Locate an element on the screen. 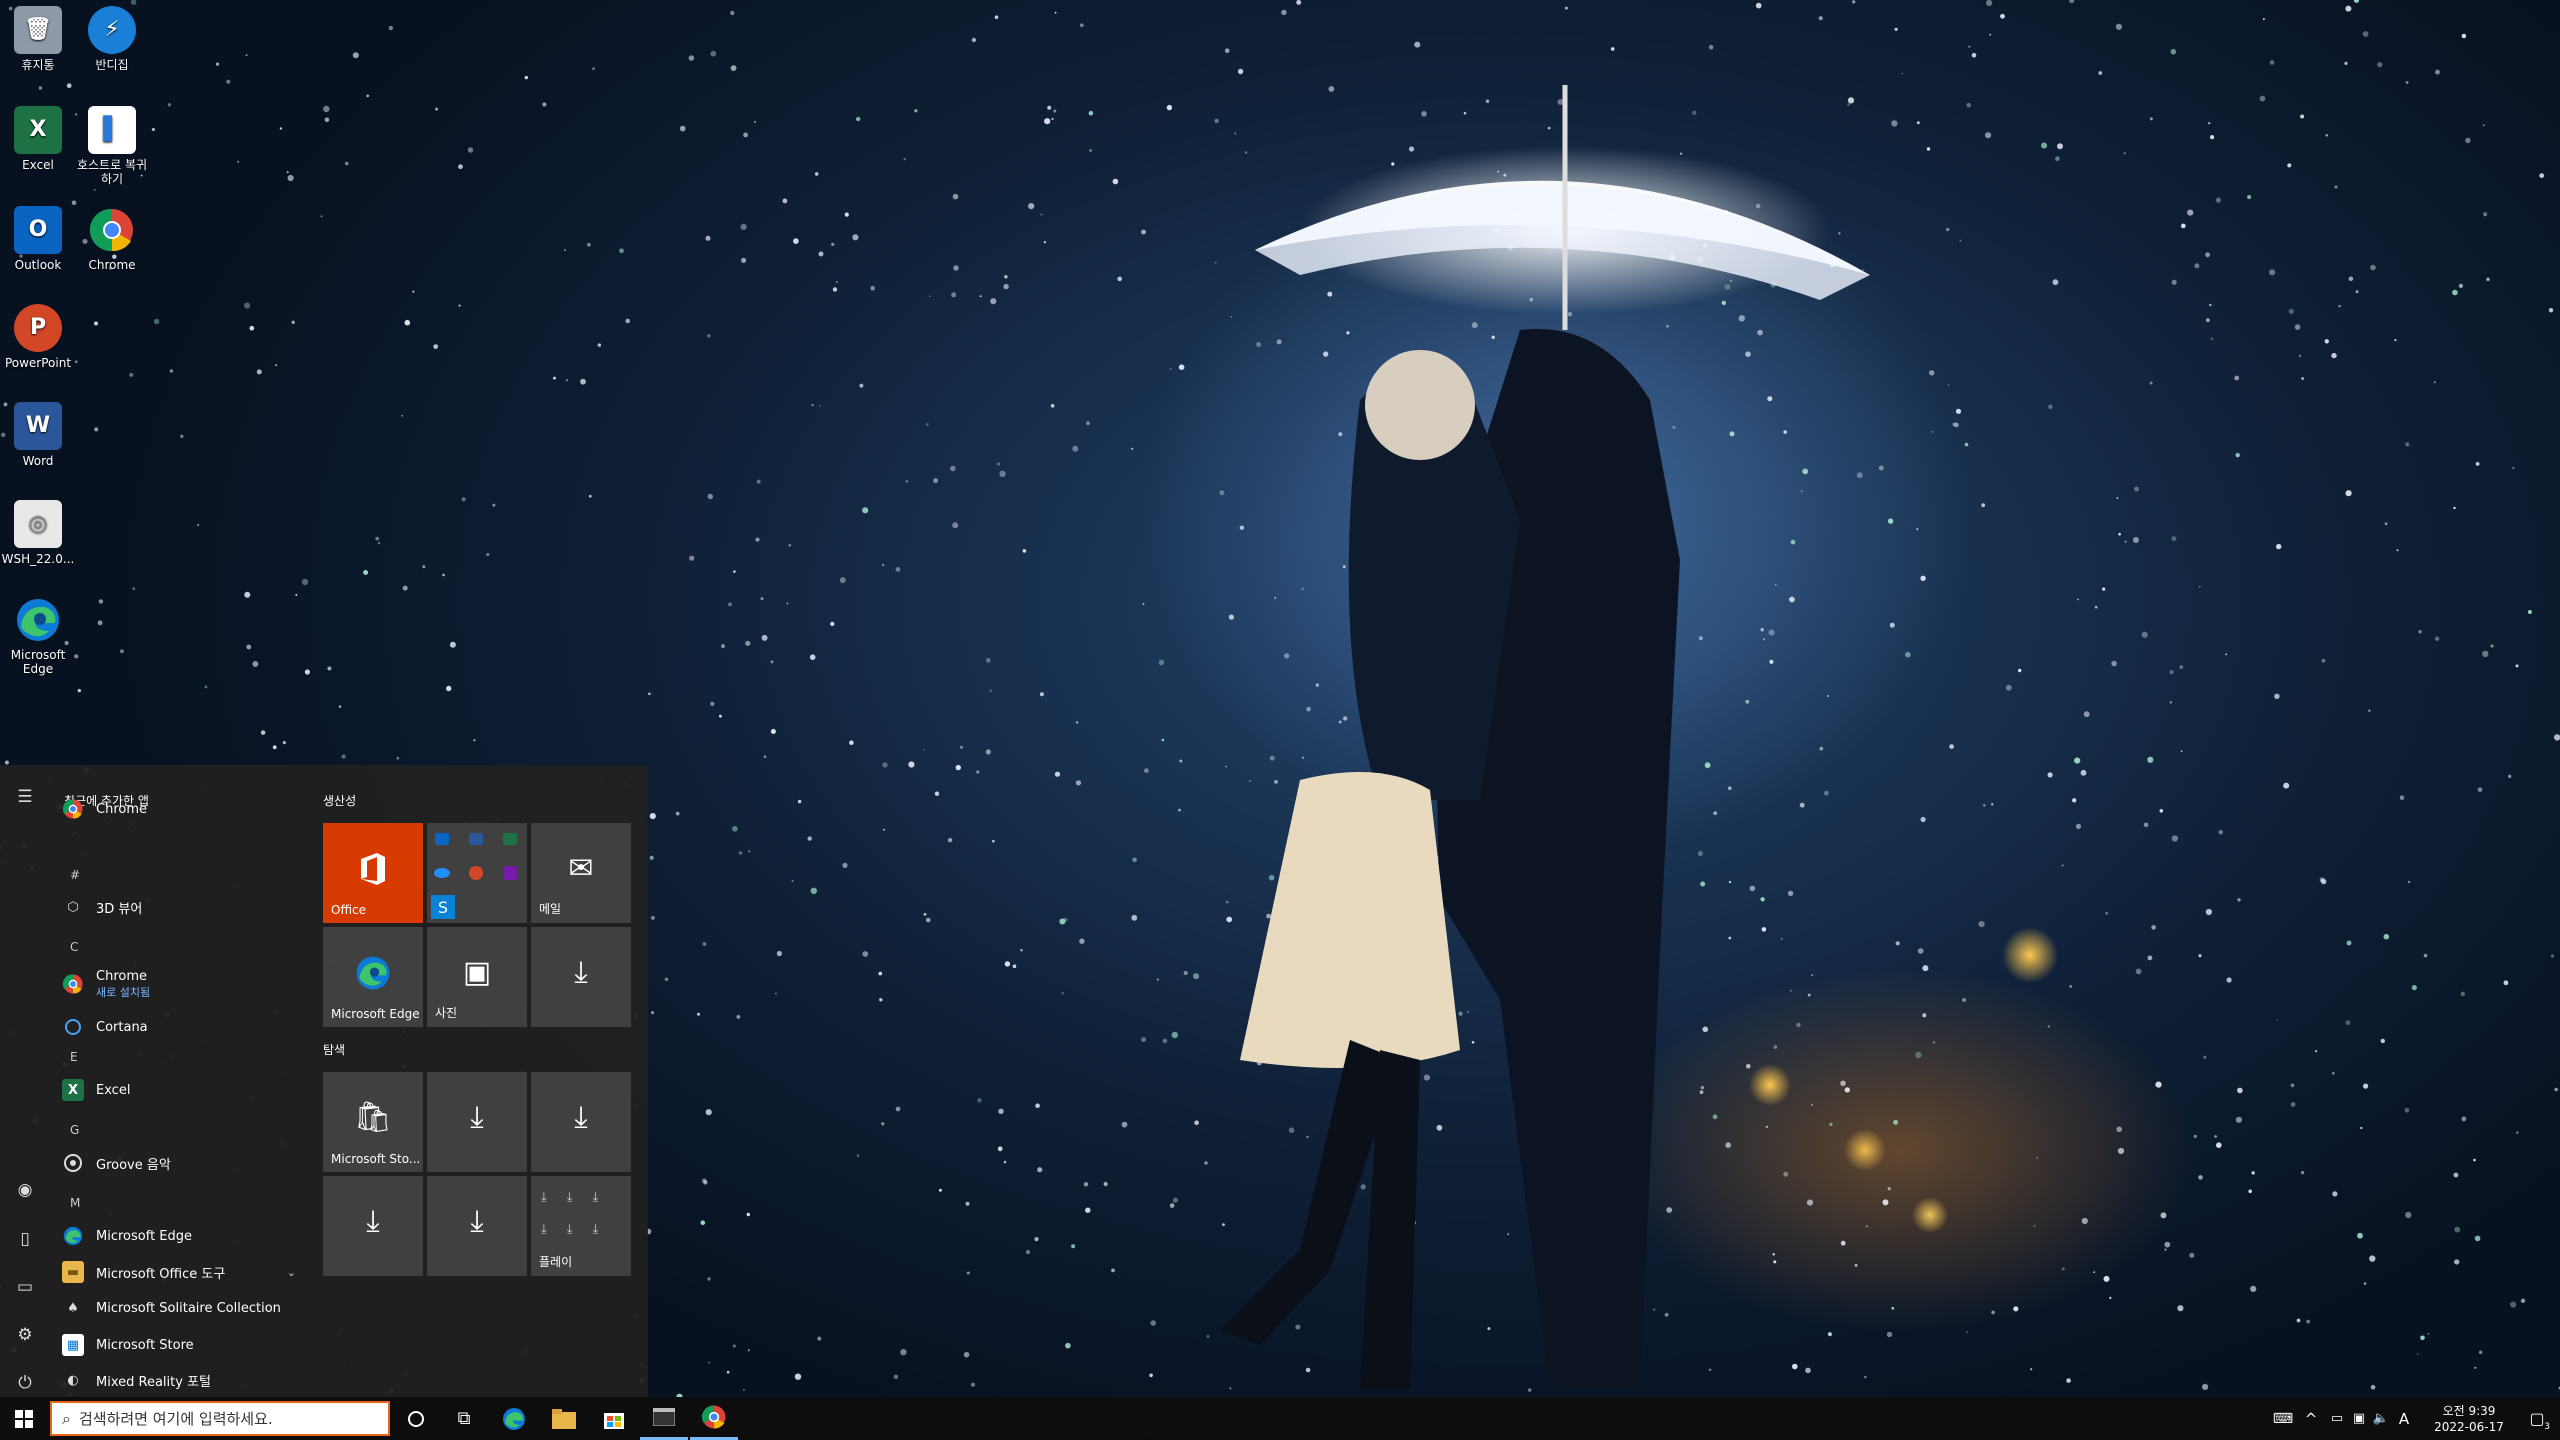  app-item-office-tools: ▬ Microsoft Office 도구 ⌄ is located at coordinates (187, 1272).